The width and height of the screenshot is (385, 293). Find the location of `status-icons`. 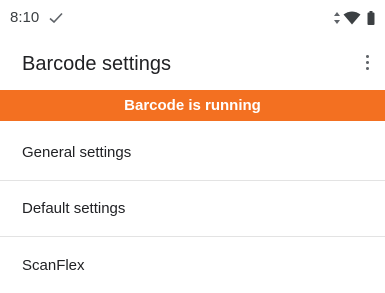

status-icons is located at coordinates (355, 18).